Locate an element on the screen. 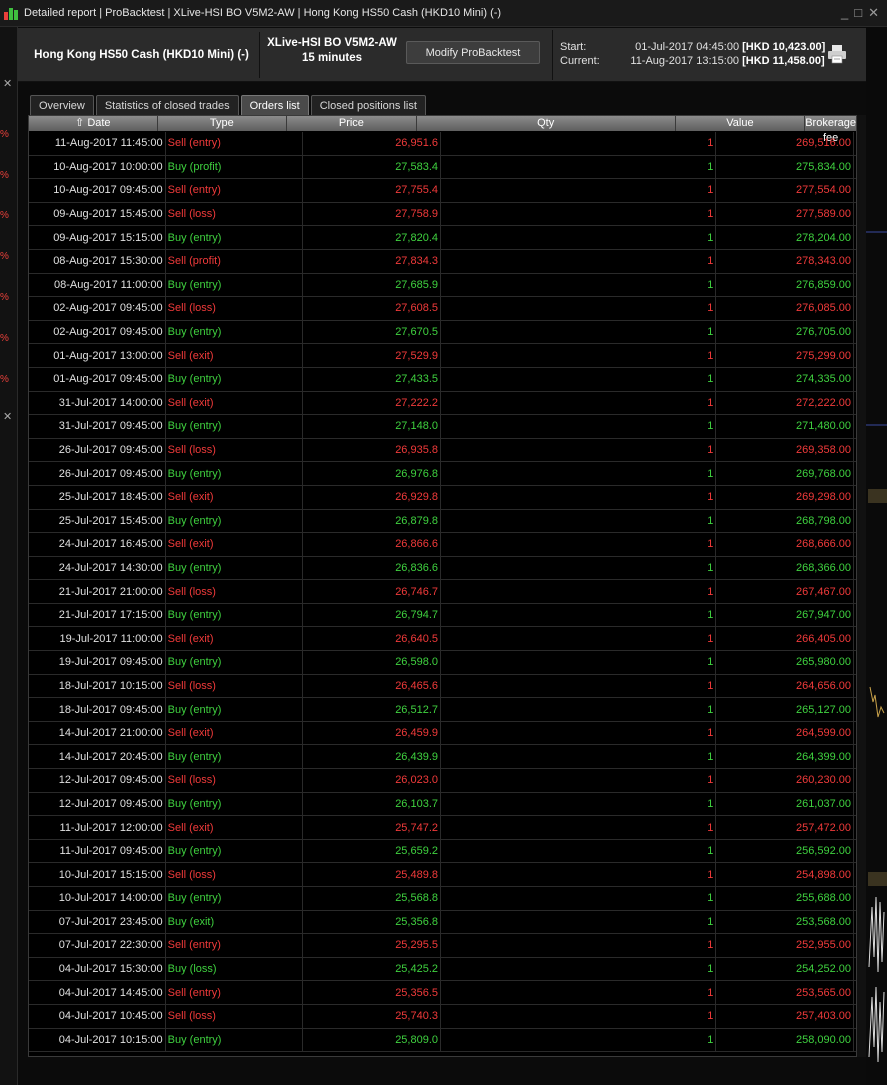  order-value: 264,656.00 is located at coordinates (785, 686).